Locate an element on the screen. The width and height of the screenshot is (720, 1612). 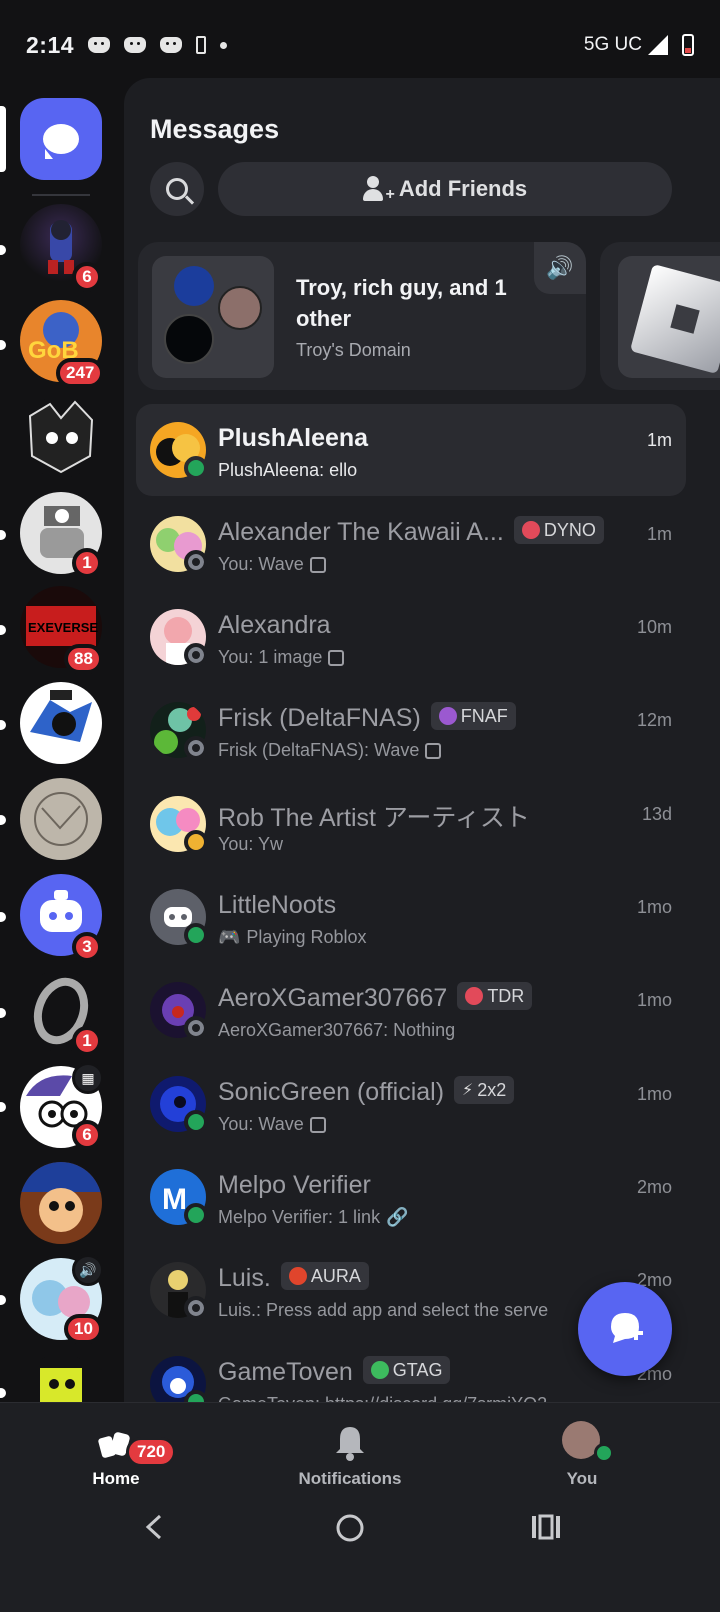
direct-messages-button is located at coordinates (61, 139).